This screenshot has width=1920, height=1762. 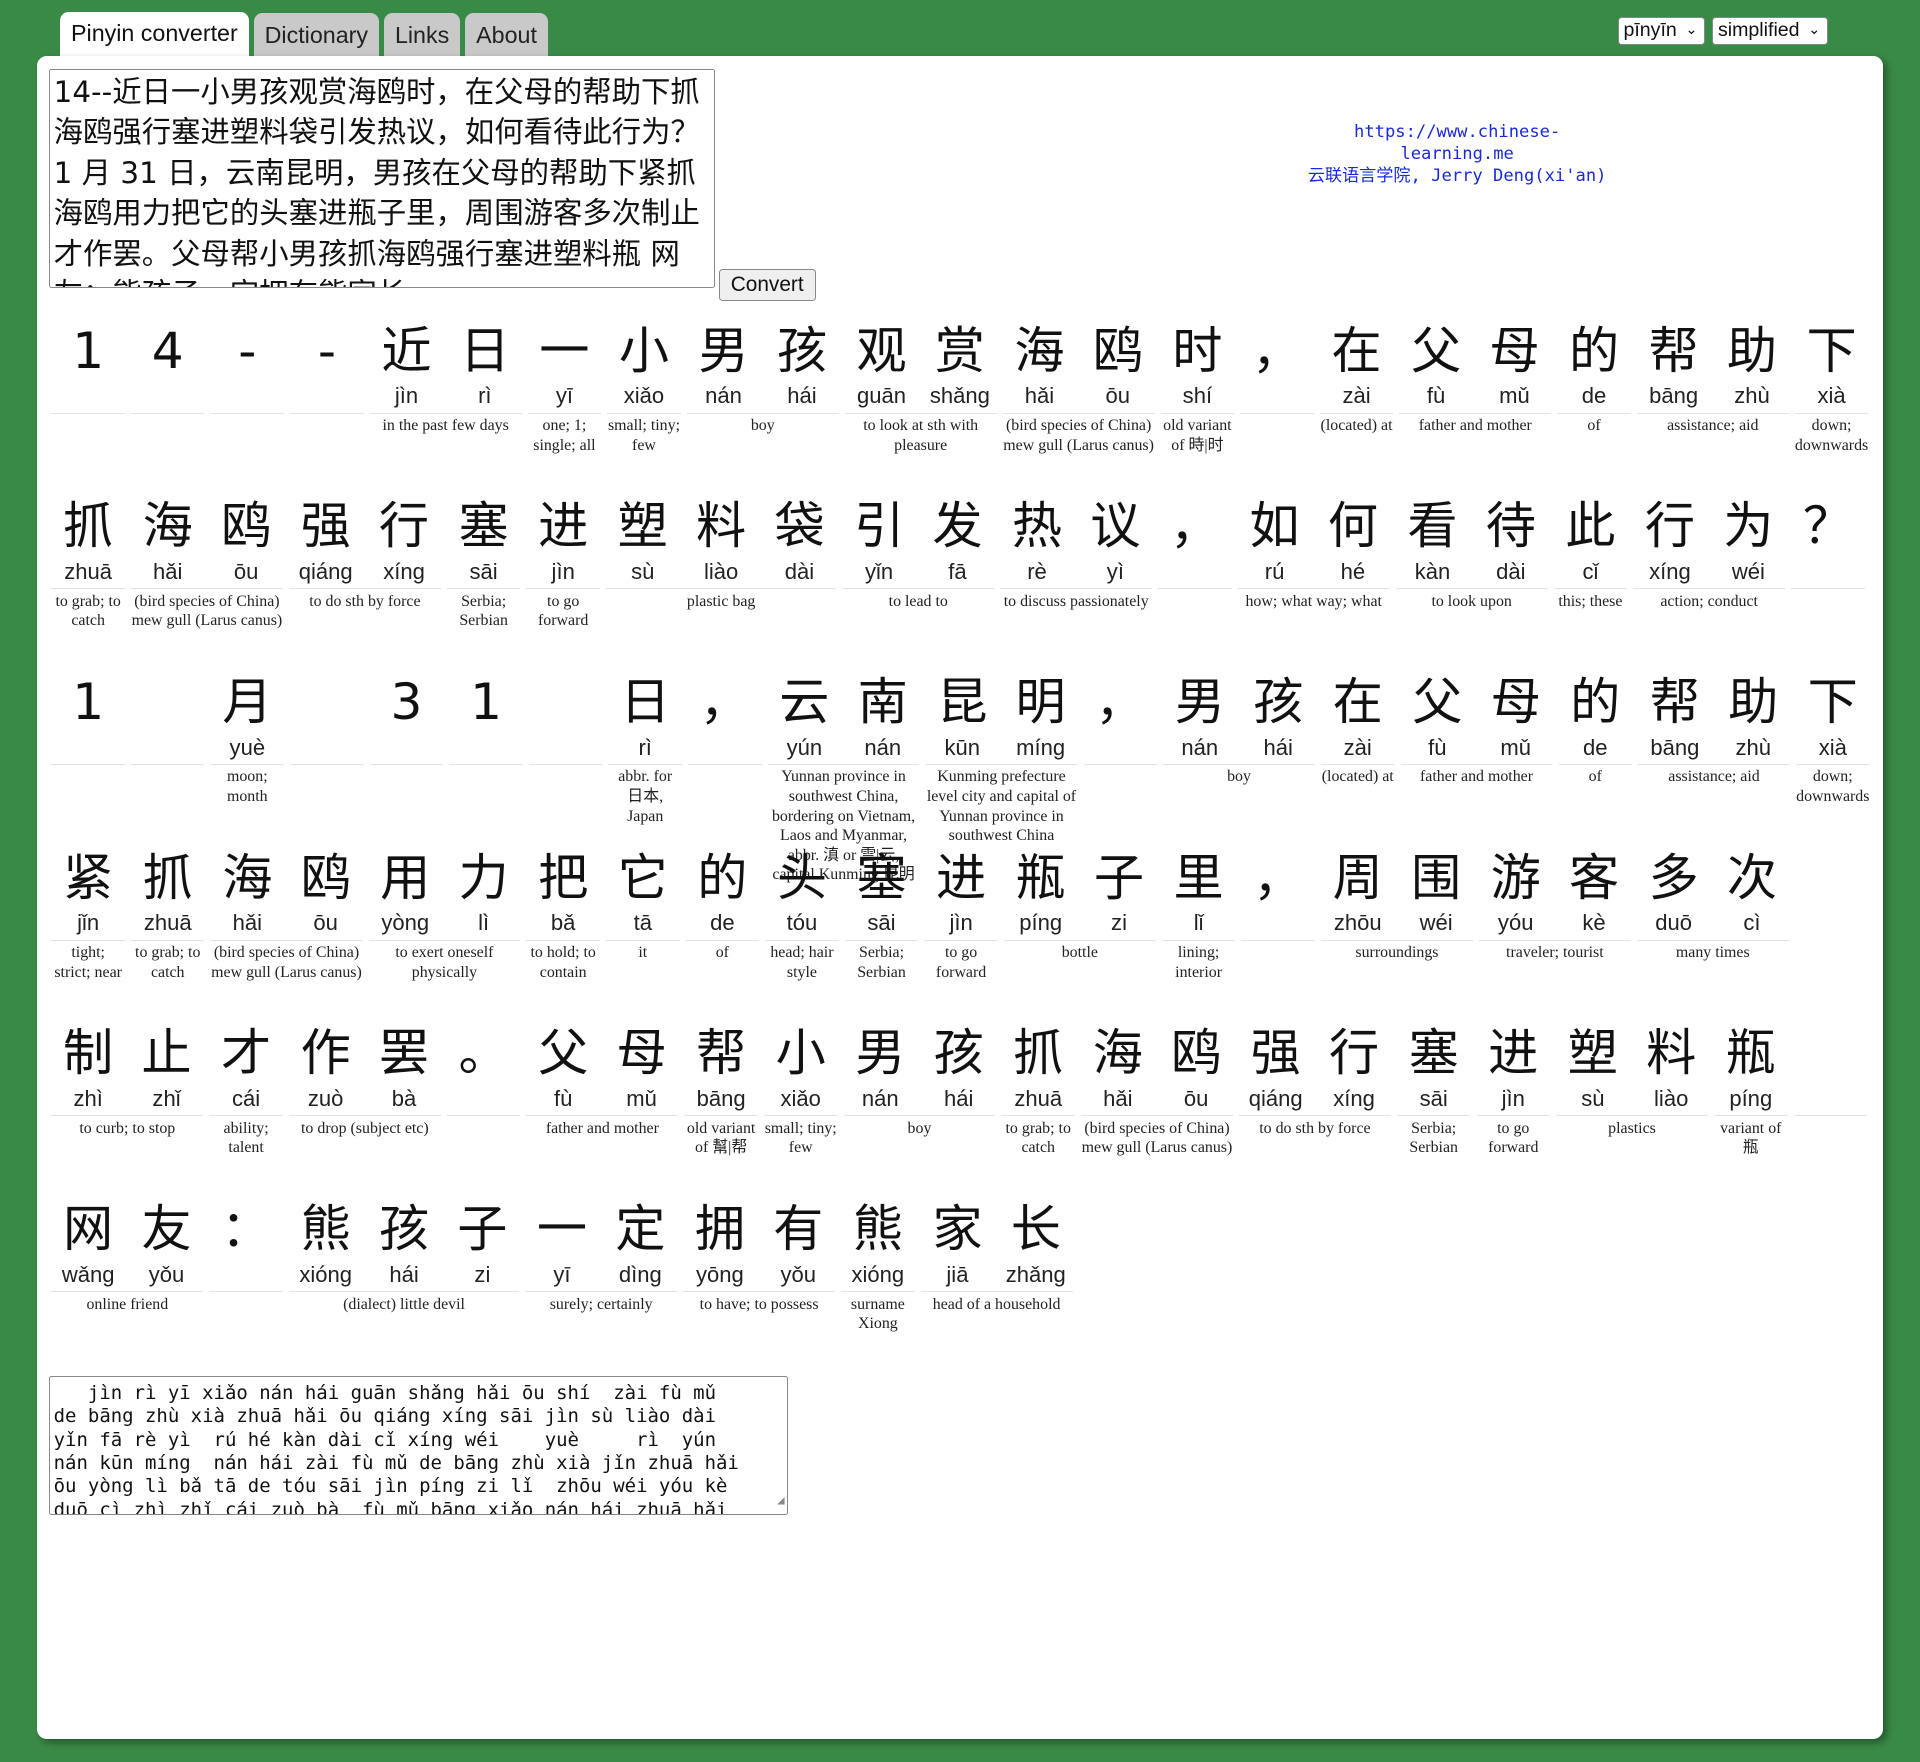 I want to click on word-unit: ？, so click(x=1828, y=543).